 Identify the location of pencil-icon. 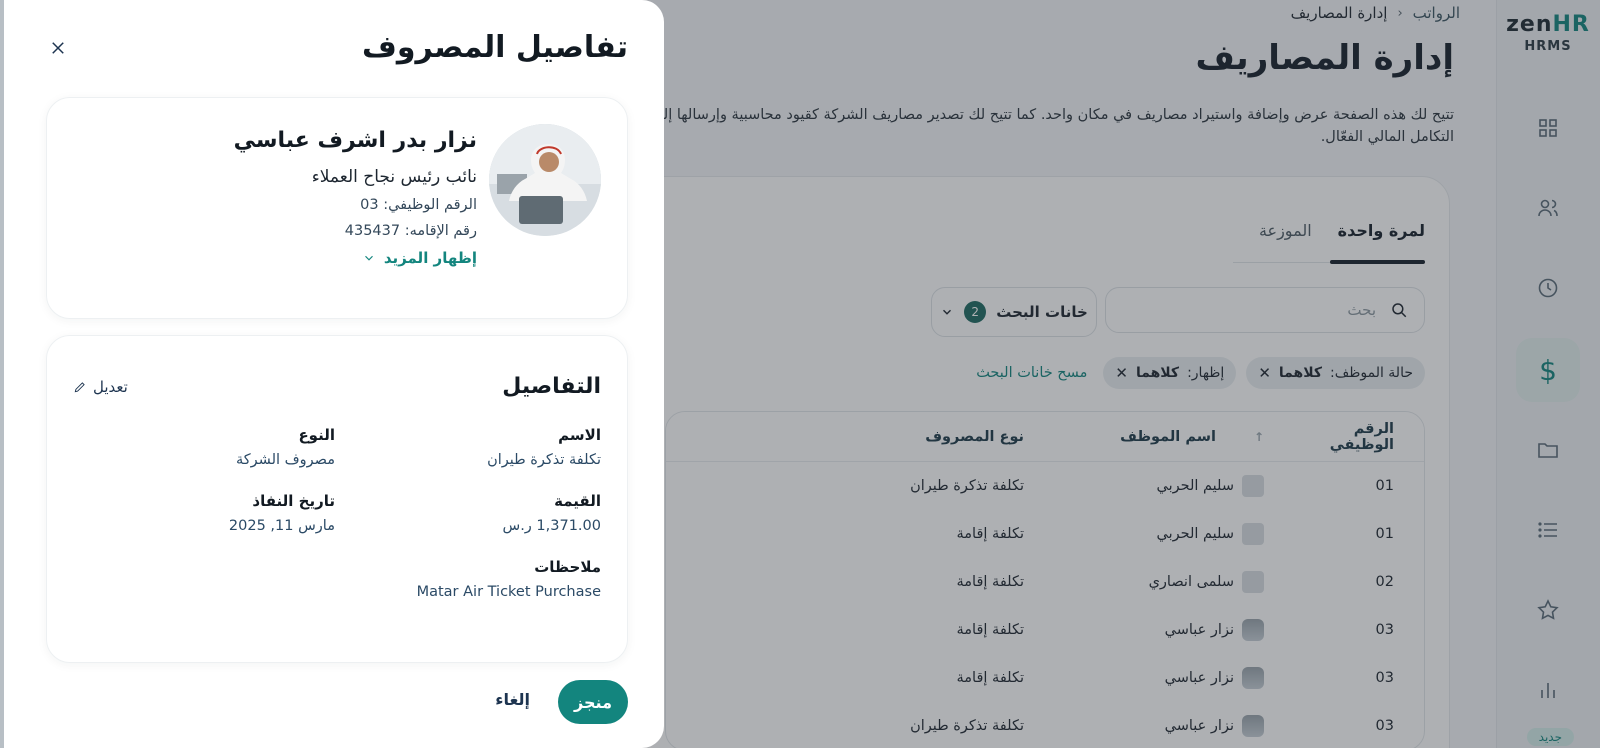
(79, 387).